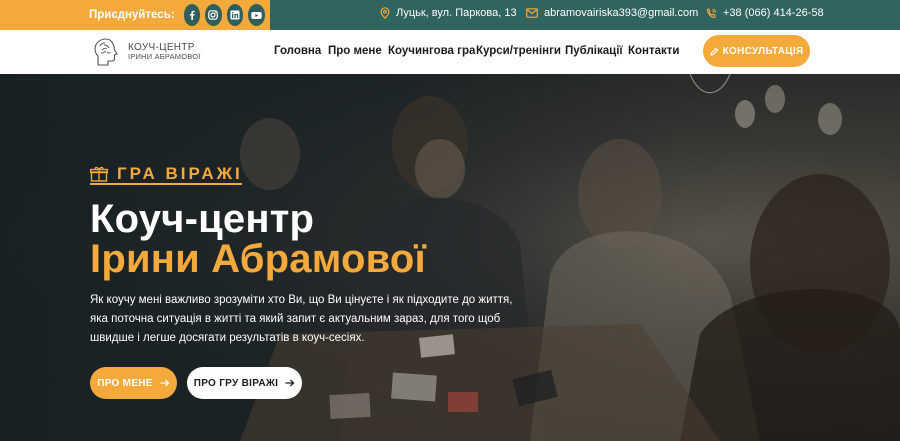 This screenshot has width=900, height=441. Describe the element at coordinates (166, 184) in the screenshot. I see `hero-tag-underline` at that location.